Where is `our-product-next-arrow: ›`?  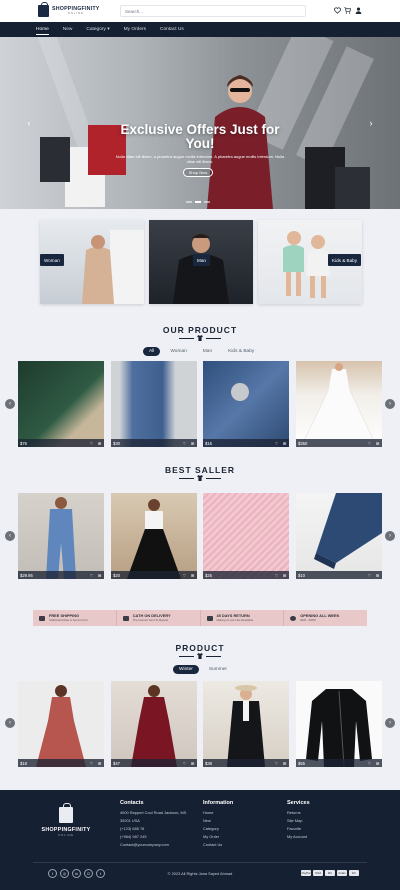
our-product-next-arrow: › is located at coordinates (390, 404).